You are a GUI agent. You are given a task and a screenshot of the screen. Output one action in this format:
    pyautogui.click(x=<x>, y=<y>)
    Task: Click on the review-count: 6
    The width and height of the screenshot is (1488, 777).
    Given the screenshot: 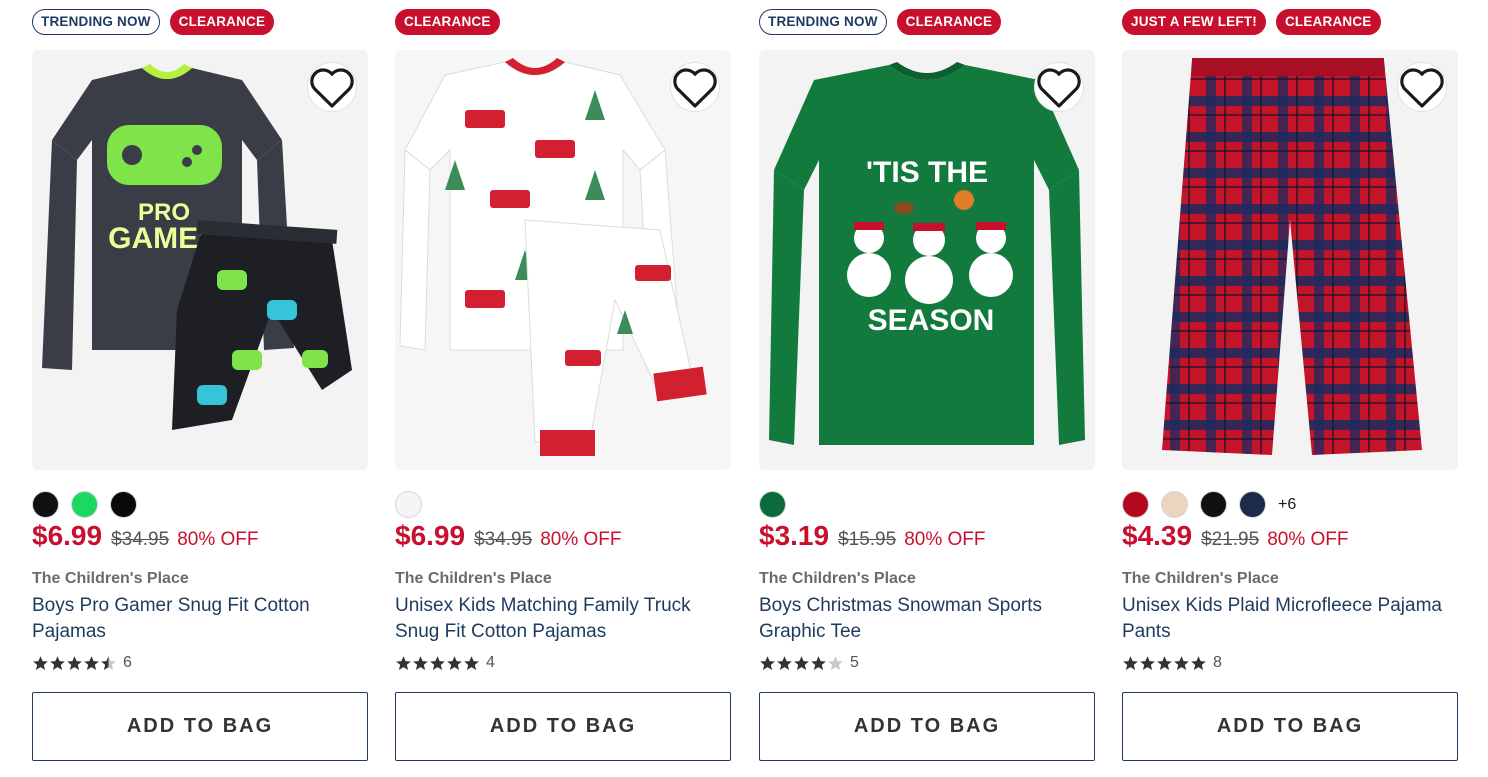 What is the action you would take?
    pyautogui.click(x=127, y=662)
    